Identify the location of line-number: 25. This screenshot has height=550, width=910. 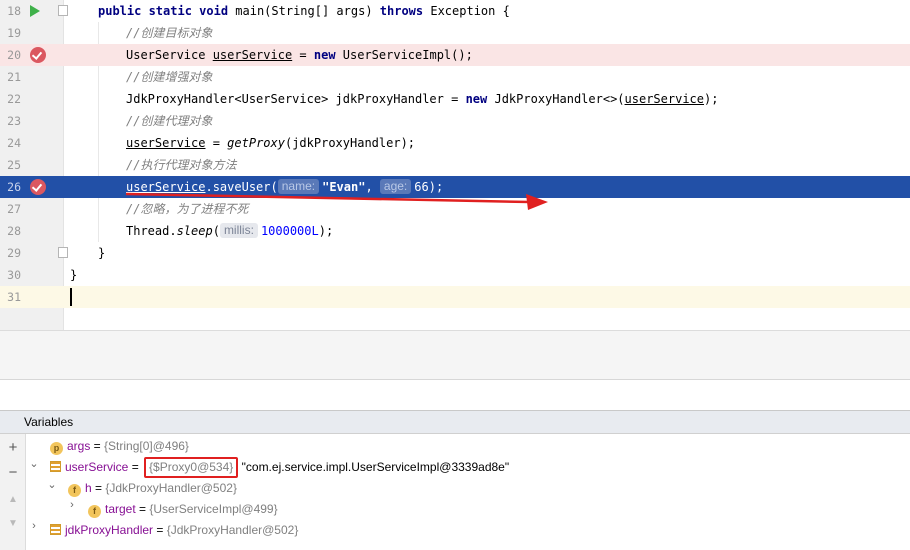
(14, 165).